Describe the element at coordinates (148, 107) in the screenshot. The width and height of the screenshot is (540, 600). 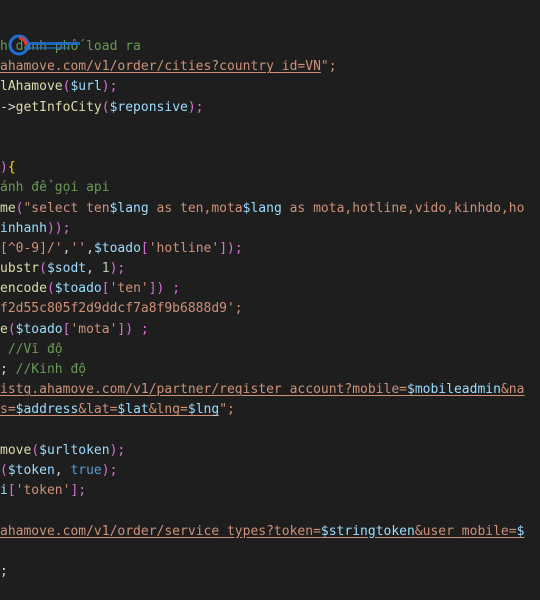
I see `code-token: $reponsive` at that location.